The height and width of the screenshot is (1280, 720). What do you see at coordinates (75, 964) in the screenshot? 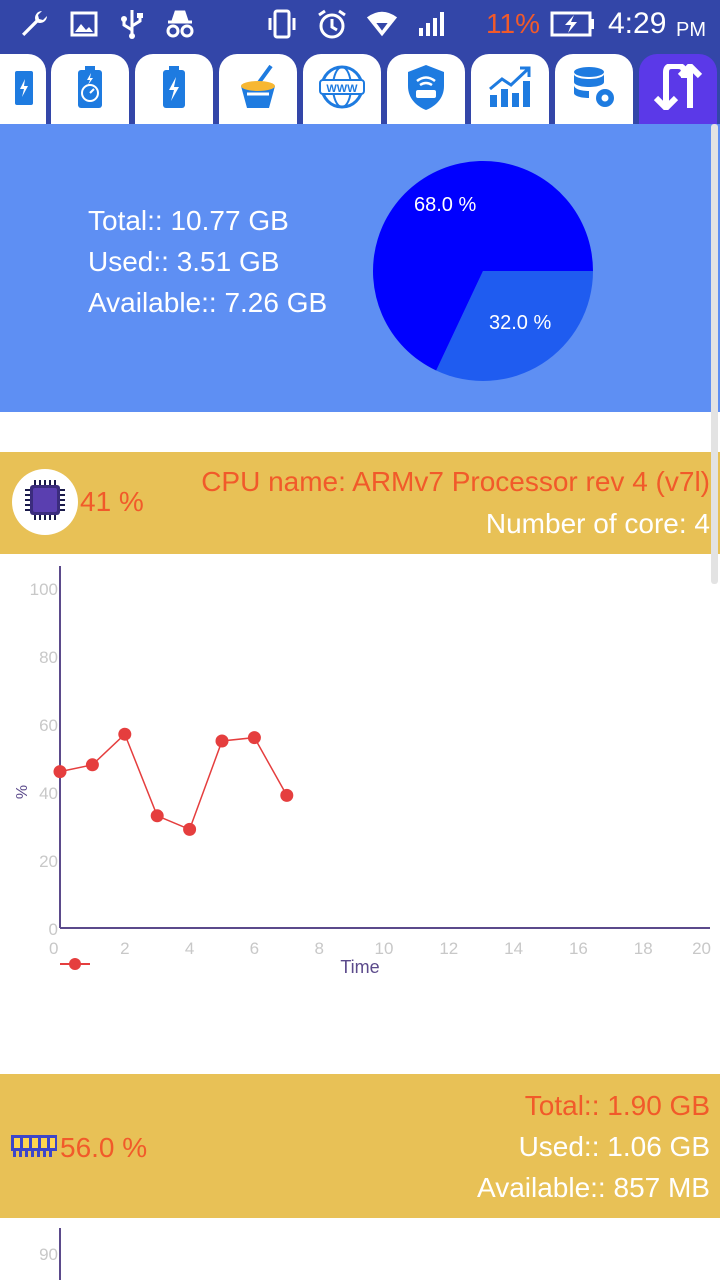
I see `cpu-legend-marker` at bounding box center [75, 964].